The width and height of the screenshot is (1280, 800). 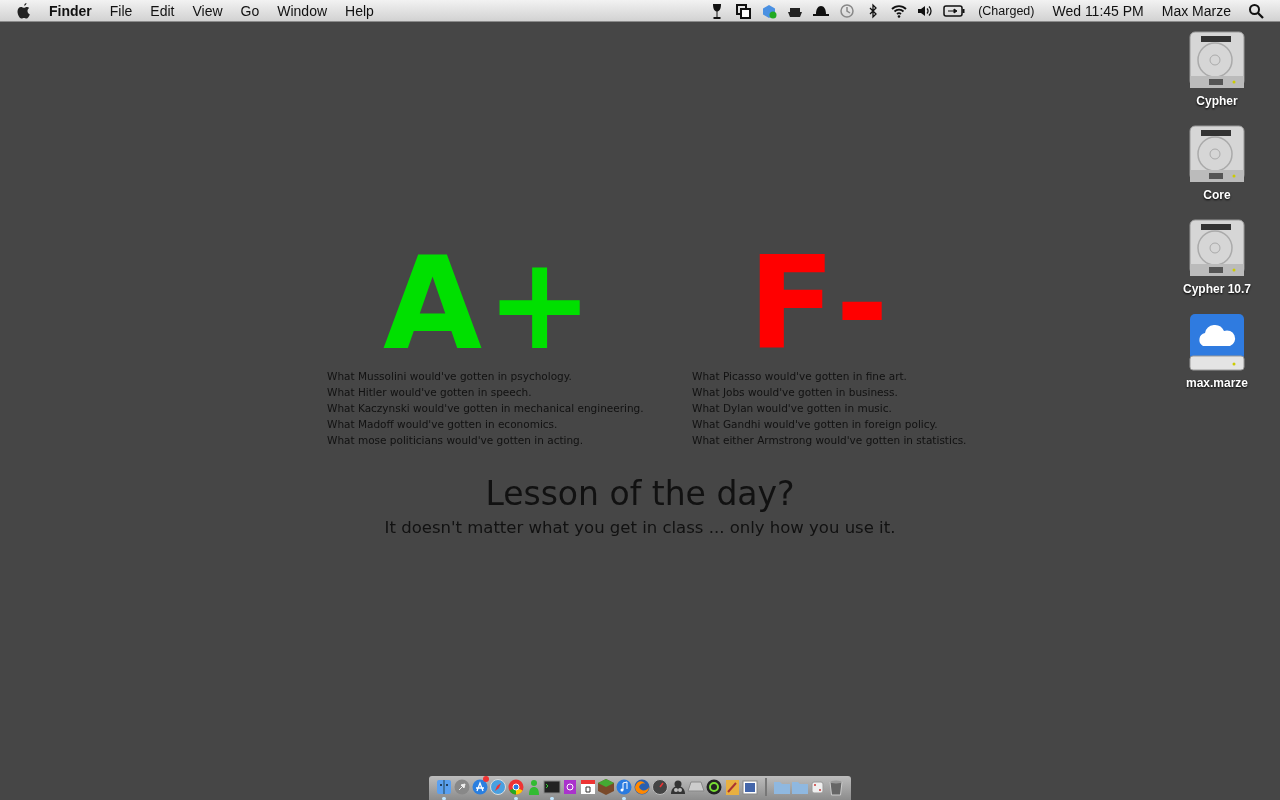 What do you see at coordinates (70, 11) in the screenshot?
I see `app-menu: Finder` at bounding box center [70, 11].